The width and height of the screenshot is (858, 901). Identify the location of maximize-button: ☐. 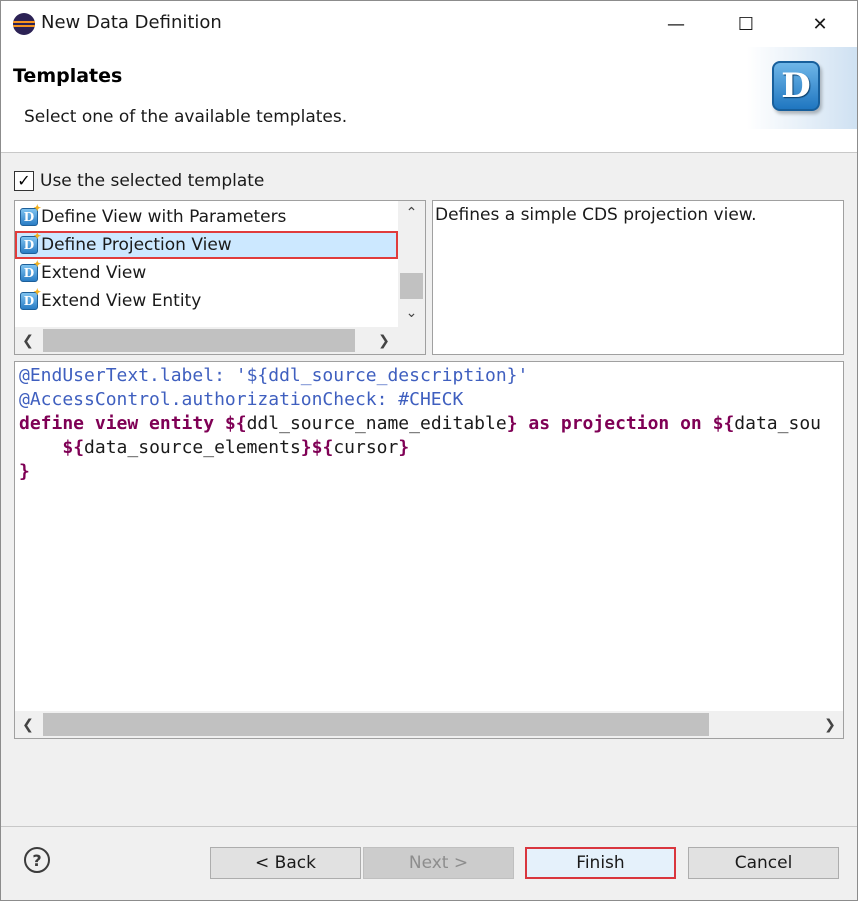
(746, 24).